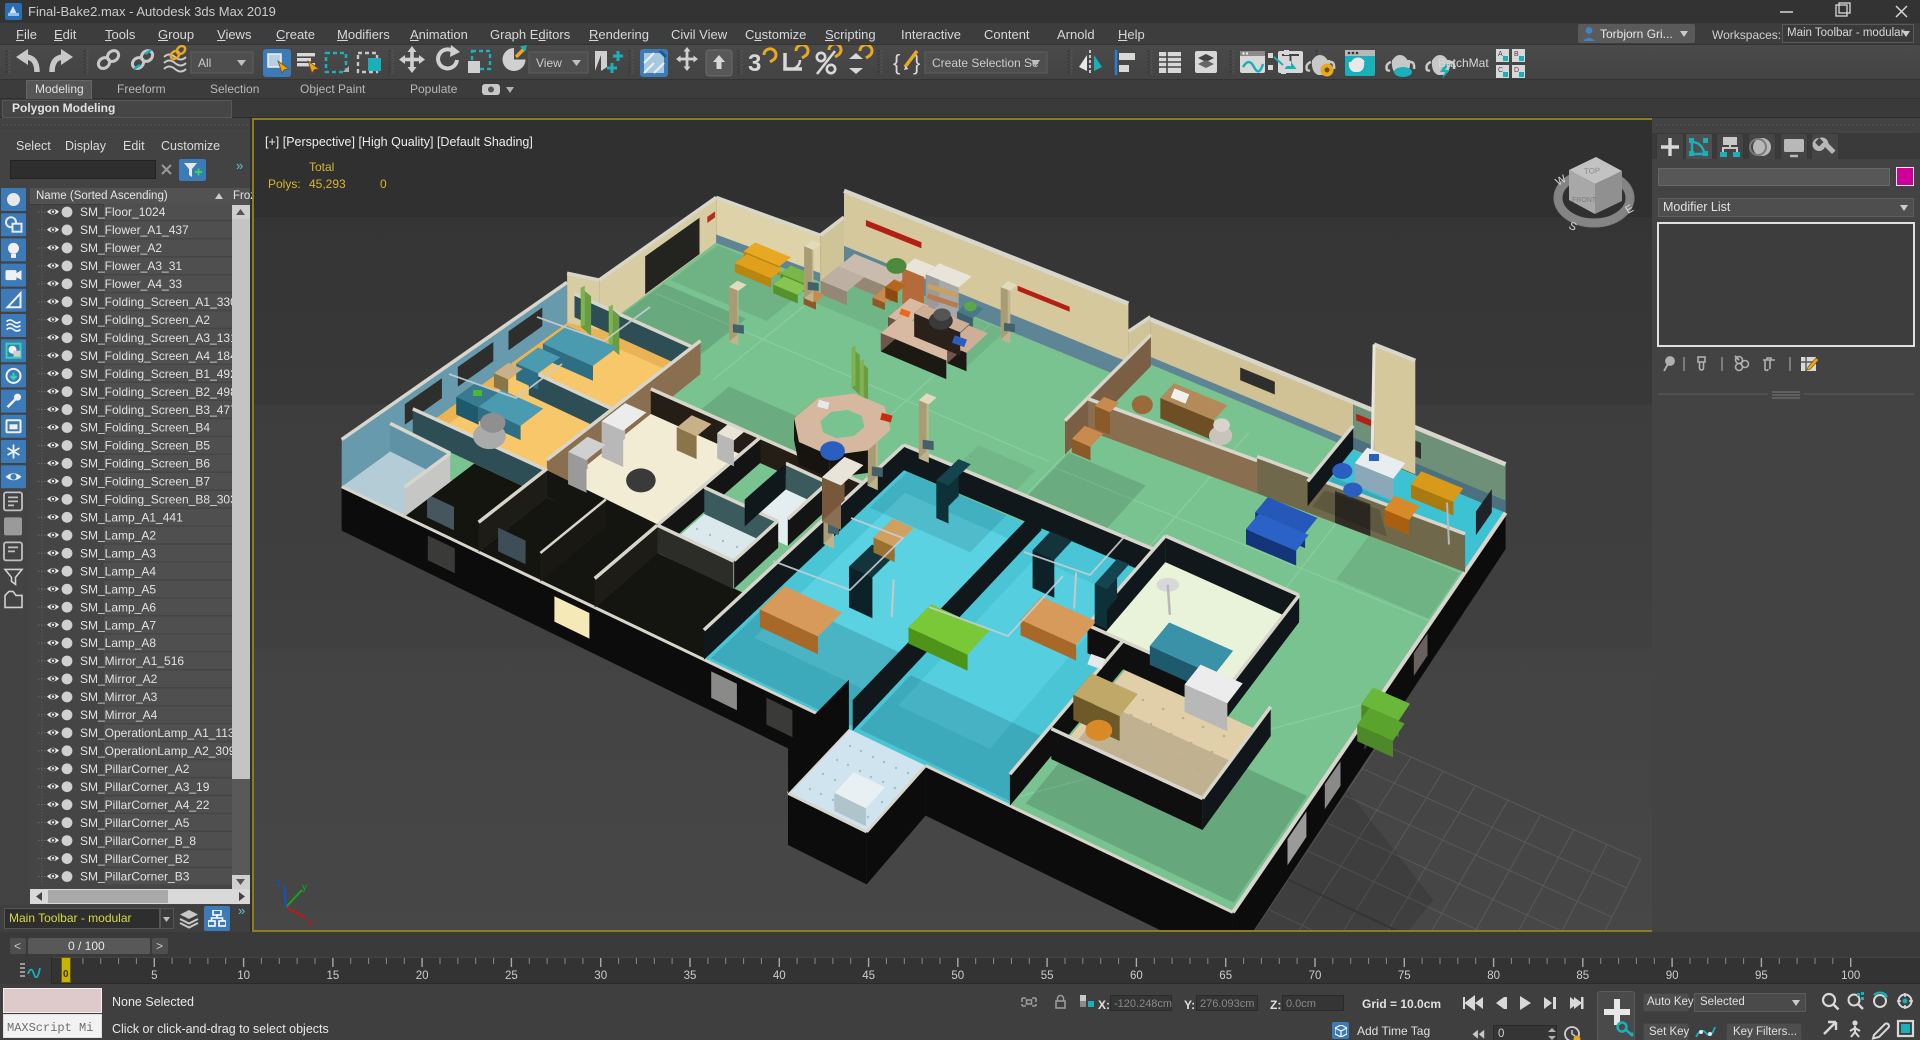  What do you see at coordinates (145, 482) in the screenshot?
I see `svg-text: SM_Folding_Screen_B7` at bounding box center [145, 482].